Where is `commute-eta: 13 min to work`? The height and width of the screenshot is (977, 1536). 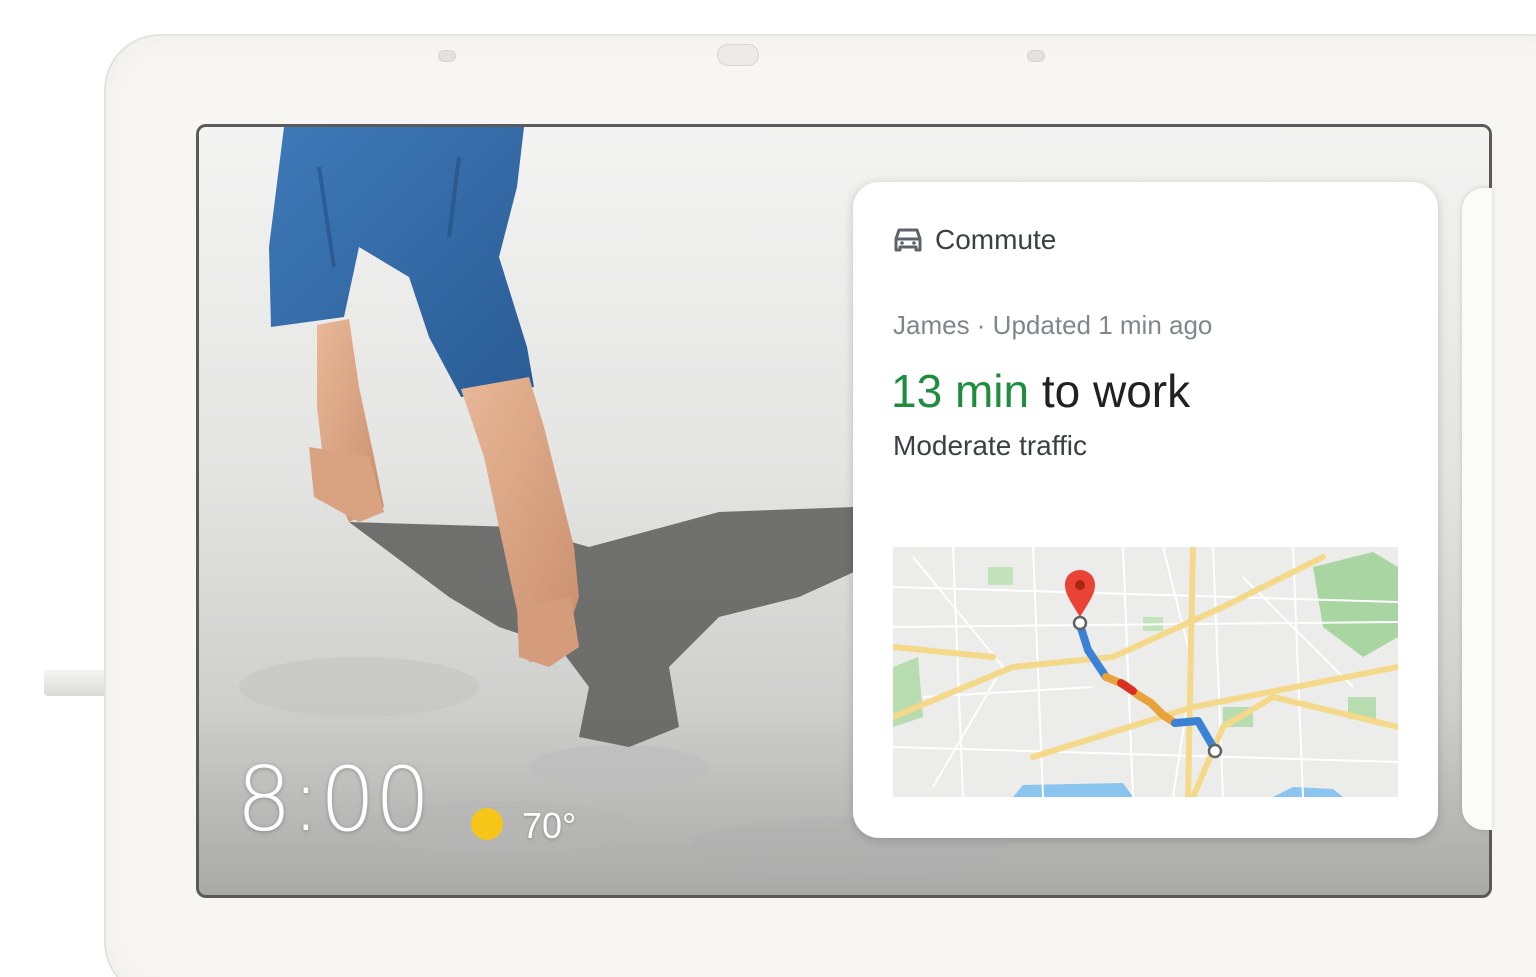 commute-eta: 13 min to work is located at coordinates (1040, 391).